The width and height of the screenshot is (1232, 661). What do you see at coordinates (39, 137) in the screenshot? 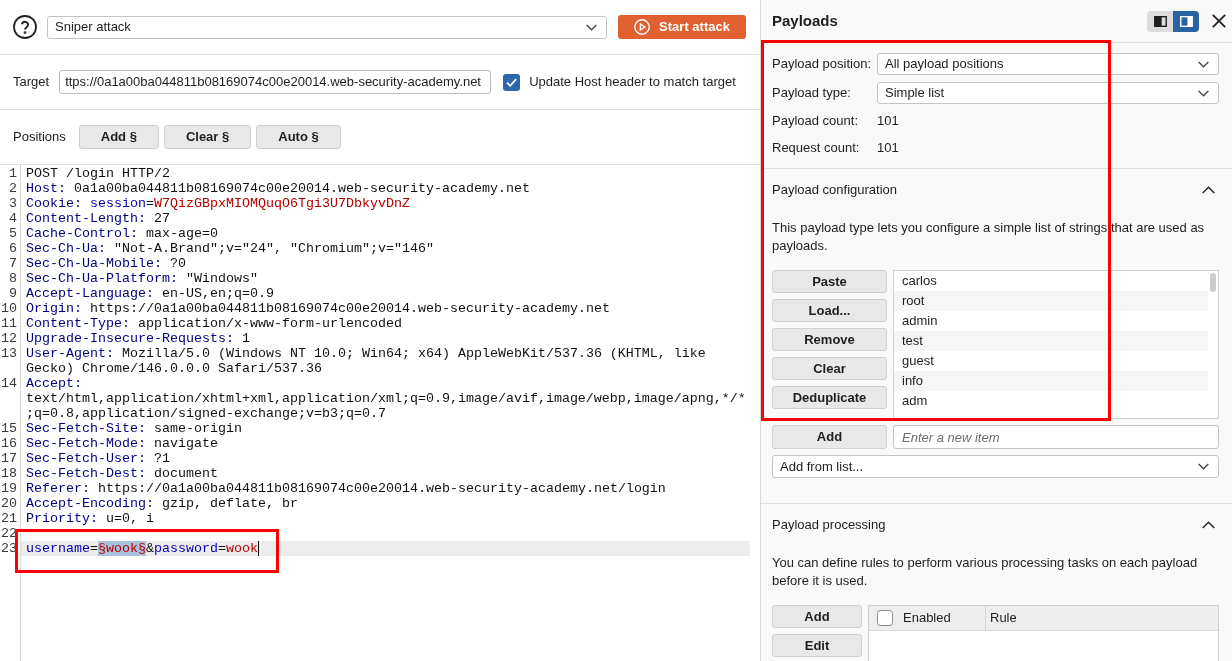
I see `positions-label: Positions` at bounding box center [39, 137].